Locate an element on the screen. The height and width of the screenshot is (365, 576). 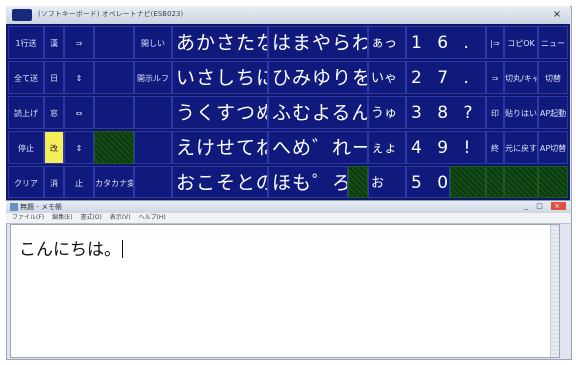
key-kana-row-ho: ほも゜ろ is located at coordinates (308, 182).